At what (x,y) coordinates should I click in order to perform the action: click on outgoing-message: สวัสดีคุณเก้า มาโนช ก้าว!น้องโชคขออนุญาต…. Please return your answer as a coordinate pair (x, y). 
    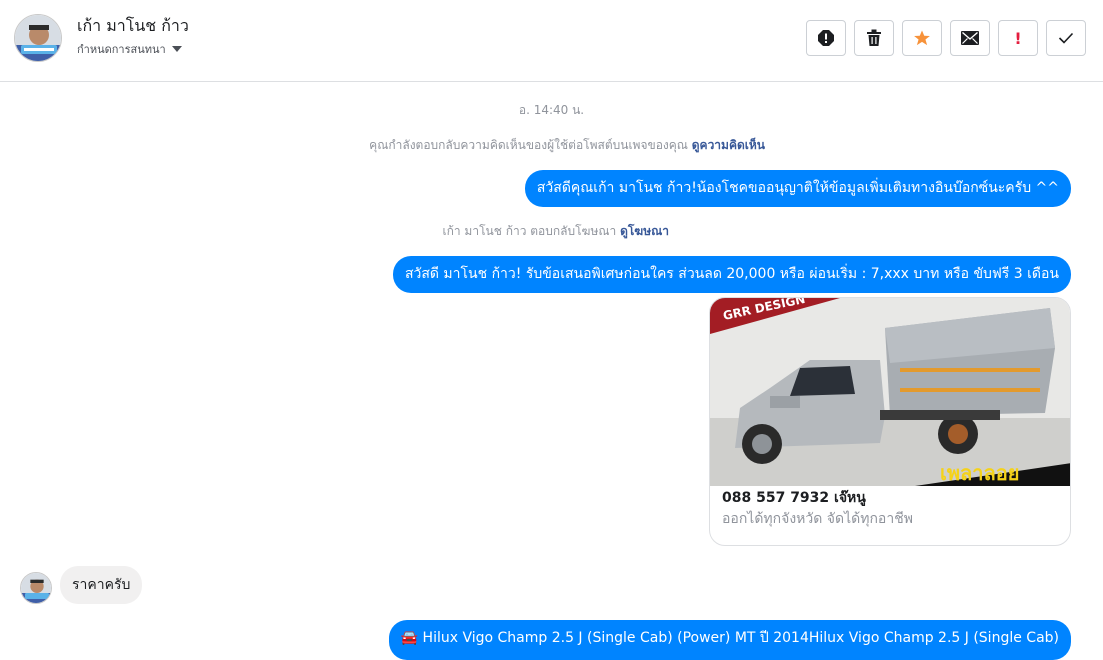
    Looking at the image, I should click on (797, 188).